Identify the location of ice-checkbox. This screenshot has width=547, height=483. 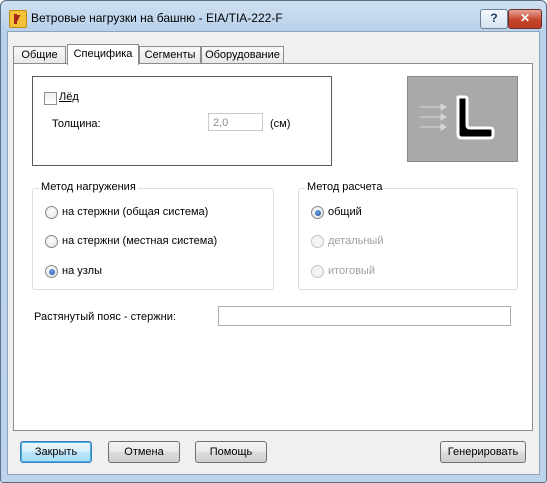
(50, 98).